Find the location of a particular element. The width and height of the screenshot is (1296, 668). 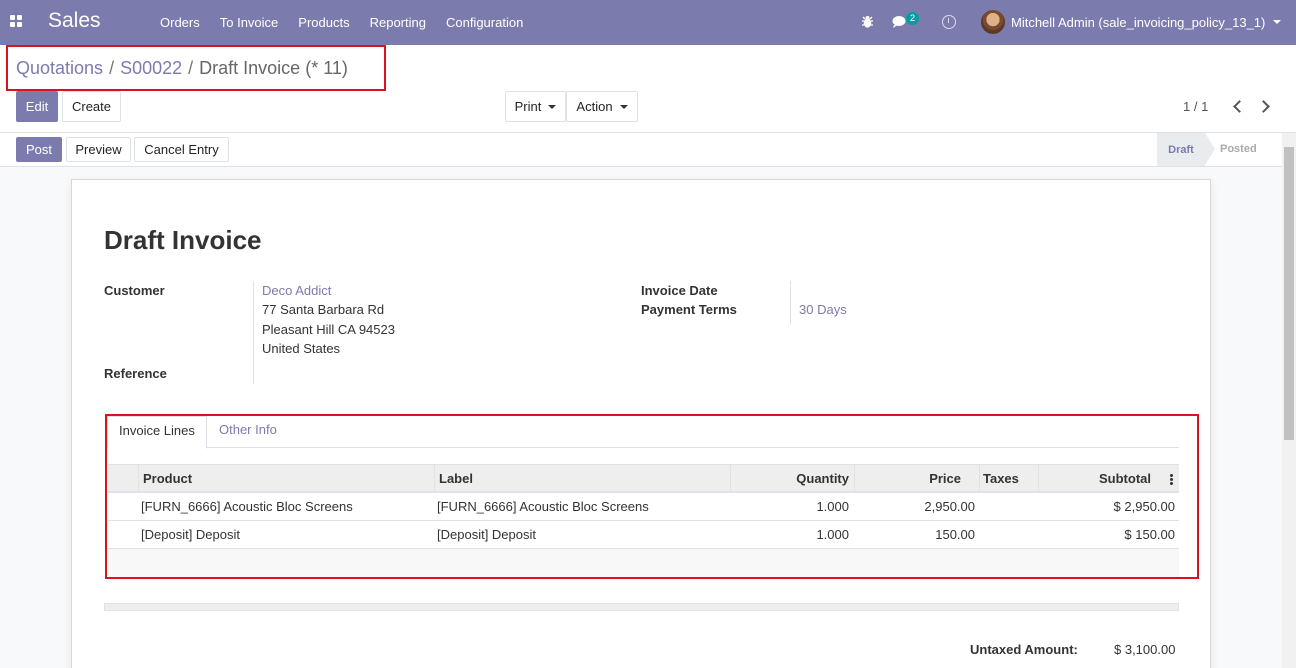

status-draft: Draft is located at coordinates (1186, 149).